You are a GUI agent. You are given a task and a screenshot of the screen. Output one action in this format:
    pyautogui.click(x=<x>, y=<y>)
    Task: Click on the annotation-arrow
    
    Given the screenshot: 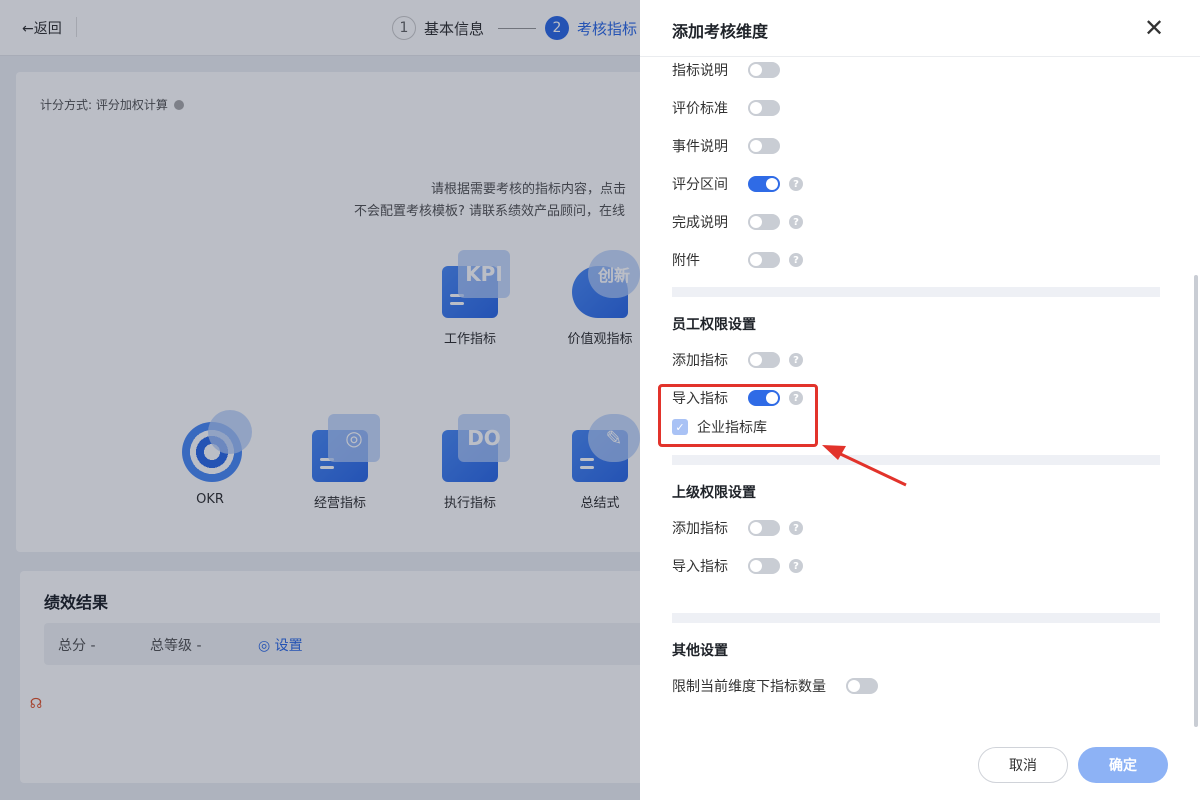 What is the action you would take?
    pyautogui.click(x=864, y=466)
    